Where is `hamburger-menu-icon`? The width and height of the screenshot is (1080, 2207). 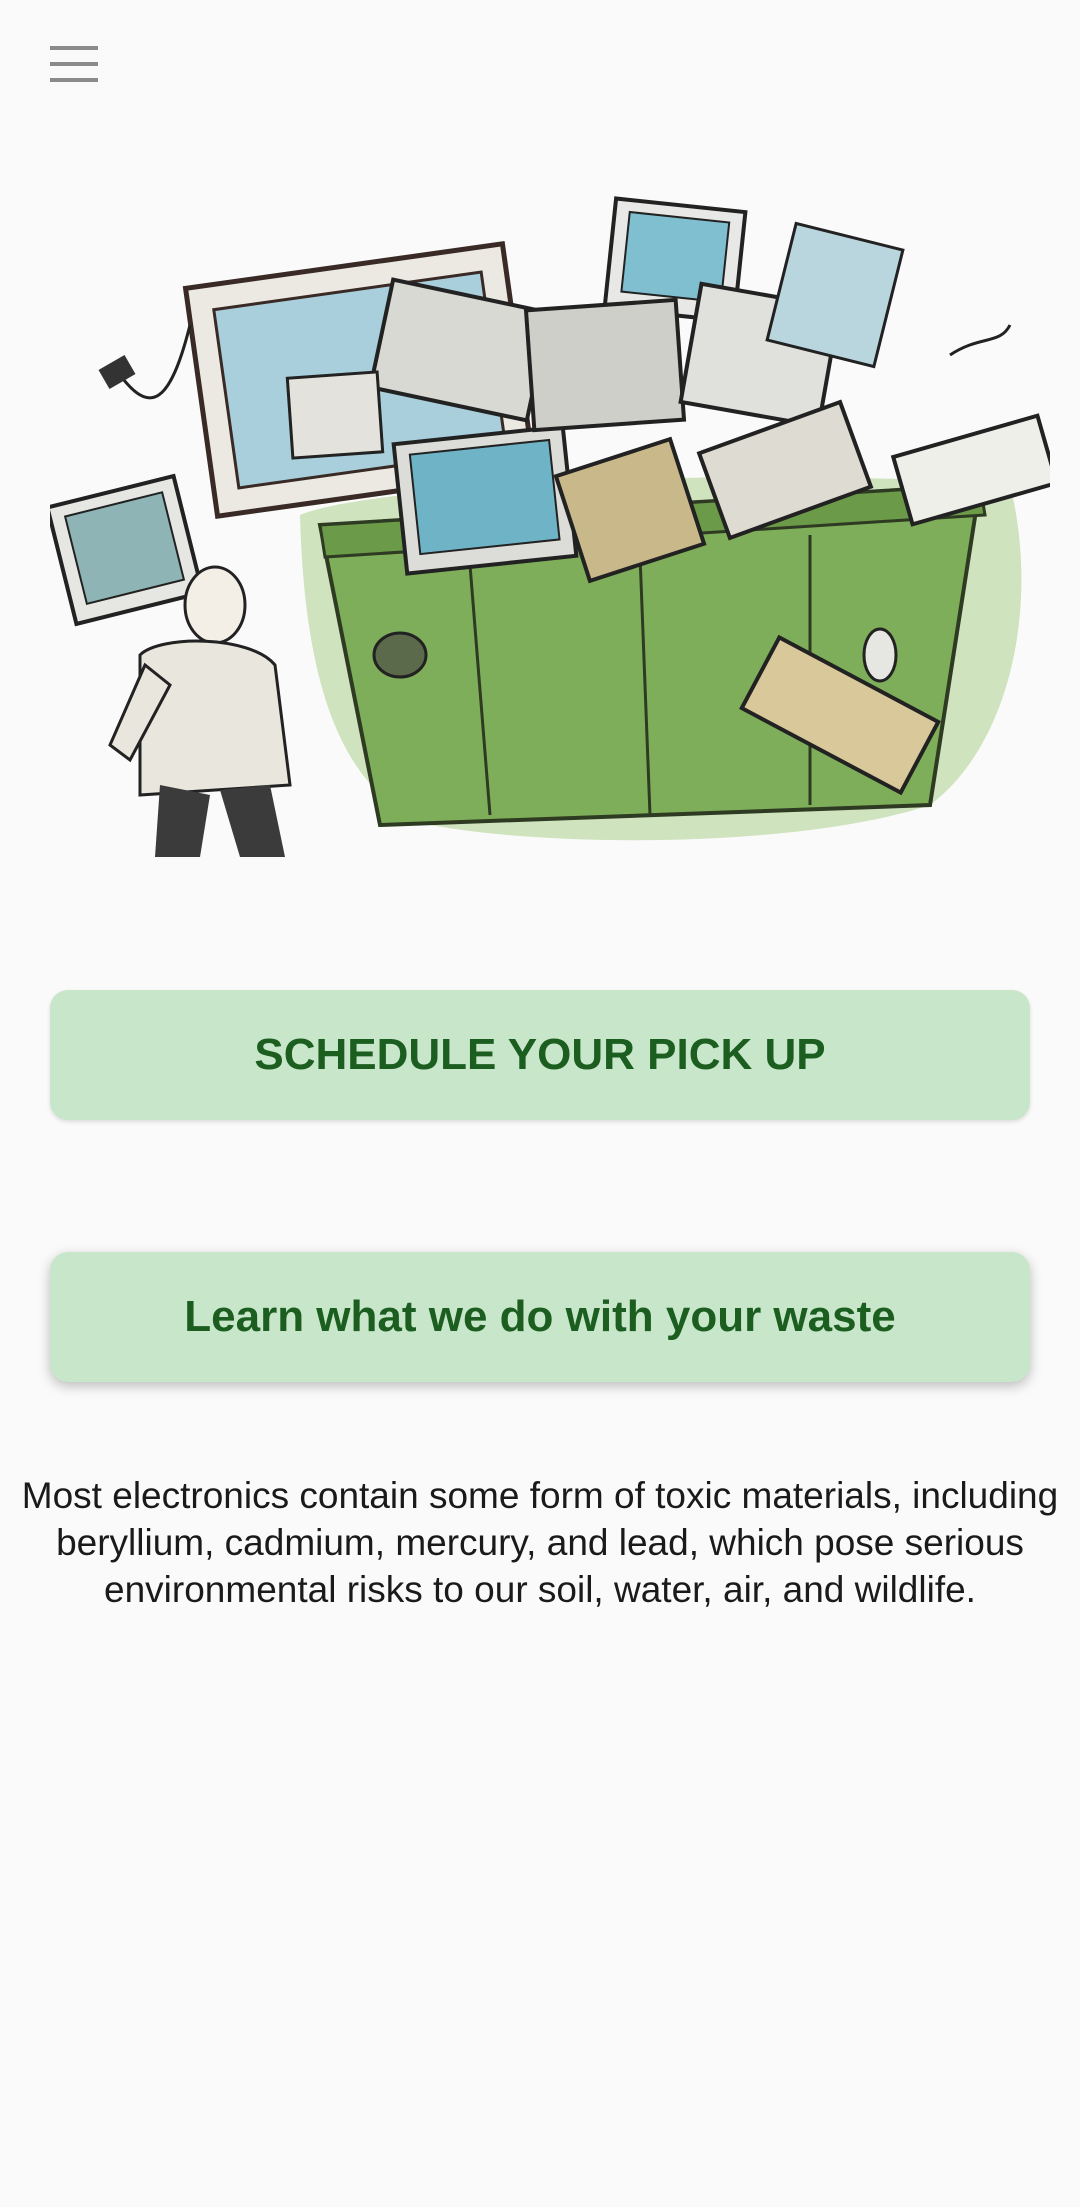
hamburger-menu-icon is located at coordinates (74, 64).